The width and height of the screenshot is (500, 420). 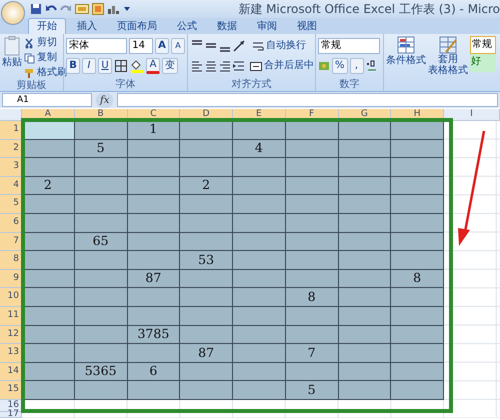 What do you see at coordinates (312, 353) in the screenshot?
I see `table-cell: 7` at bounding box center [312, 353].